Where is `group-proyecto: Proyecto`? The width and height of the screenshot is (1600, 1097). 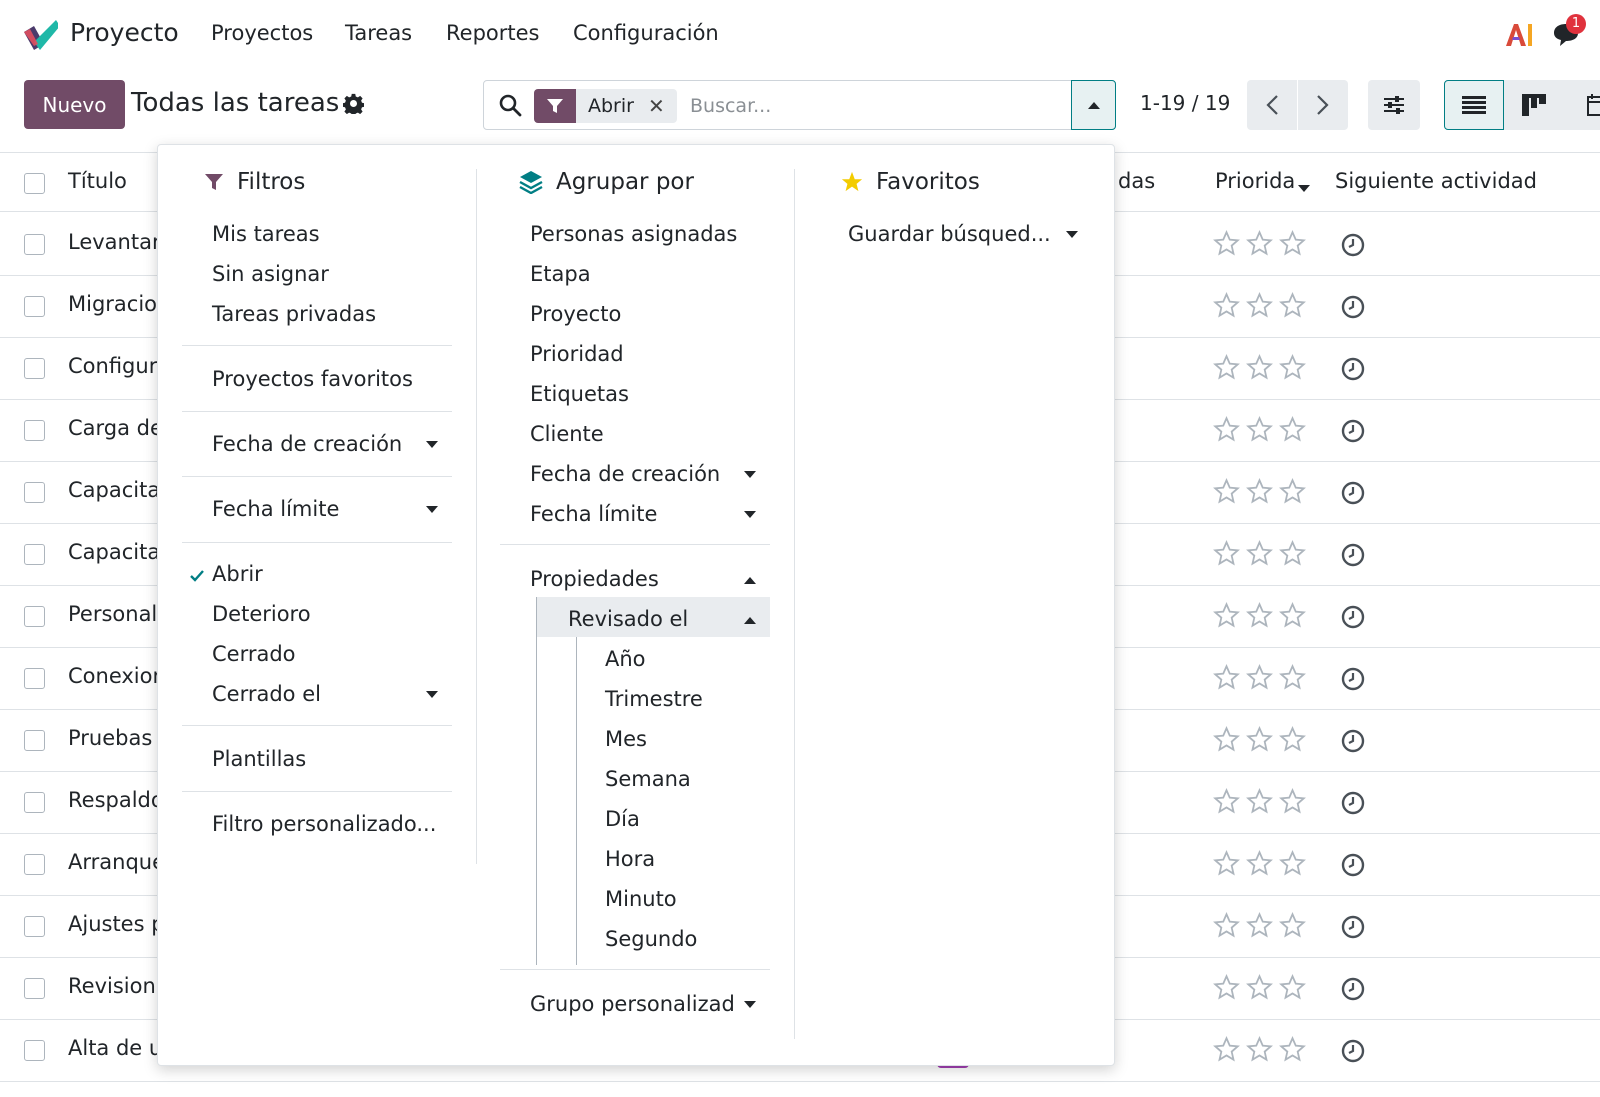
group-proyecto: Proyecto is located at coordinates (575, 314).